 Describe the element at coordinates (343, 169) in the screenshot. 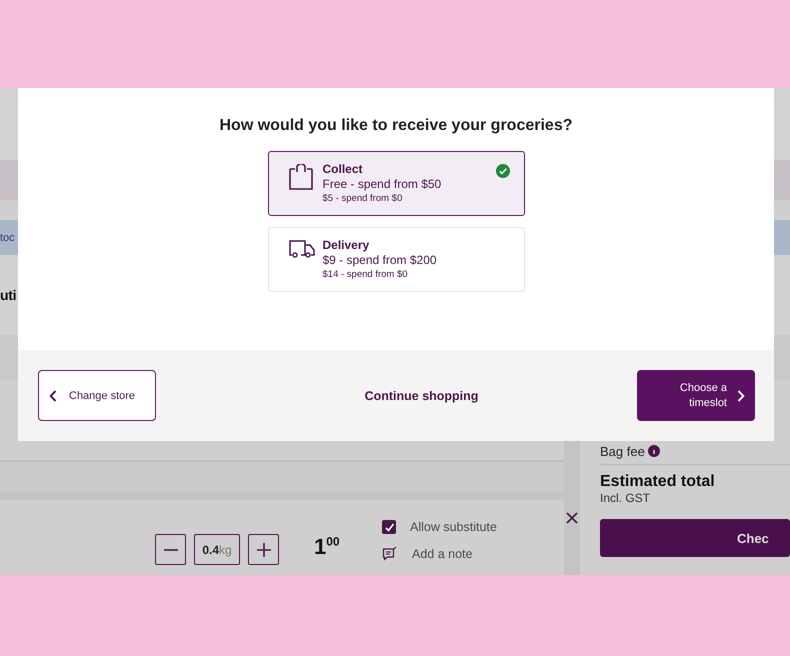

I see `option-name: Collect` at that location.